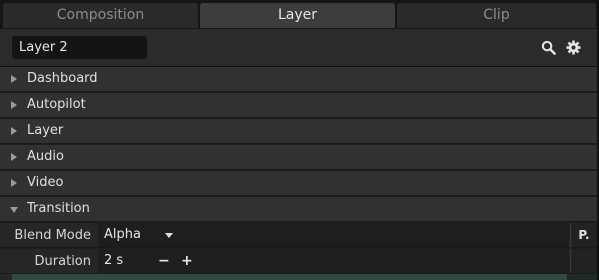 The height and width of the screenshot is (280, 599). Describe the element at coordinates (299, 131) in the screenshot. I see `section-layer: Layer` at that location.